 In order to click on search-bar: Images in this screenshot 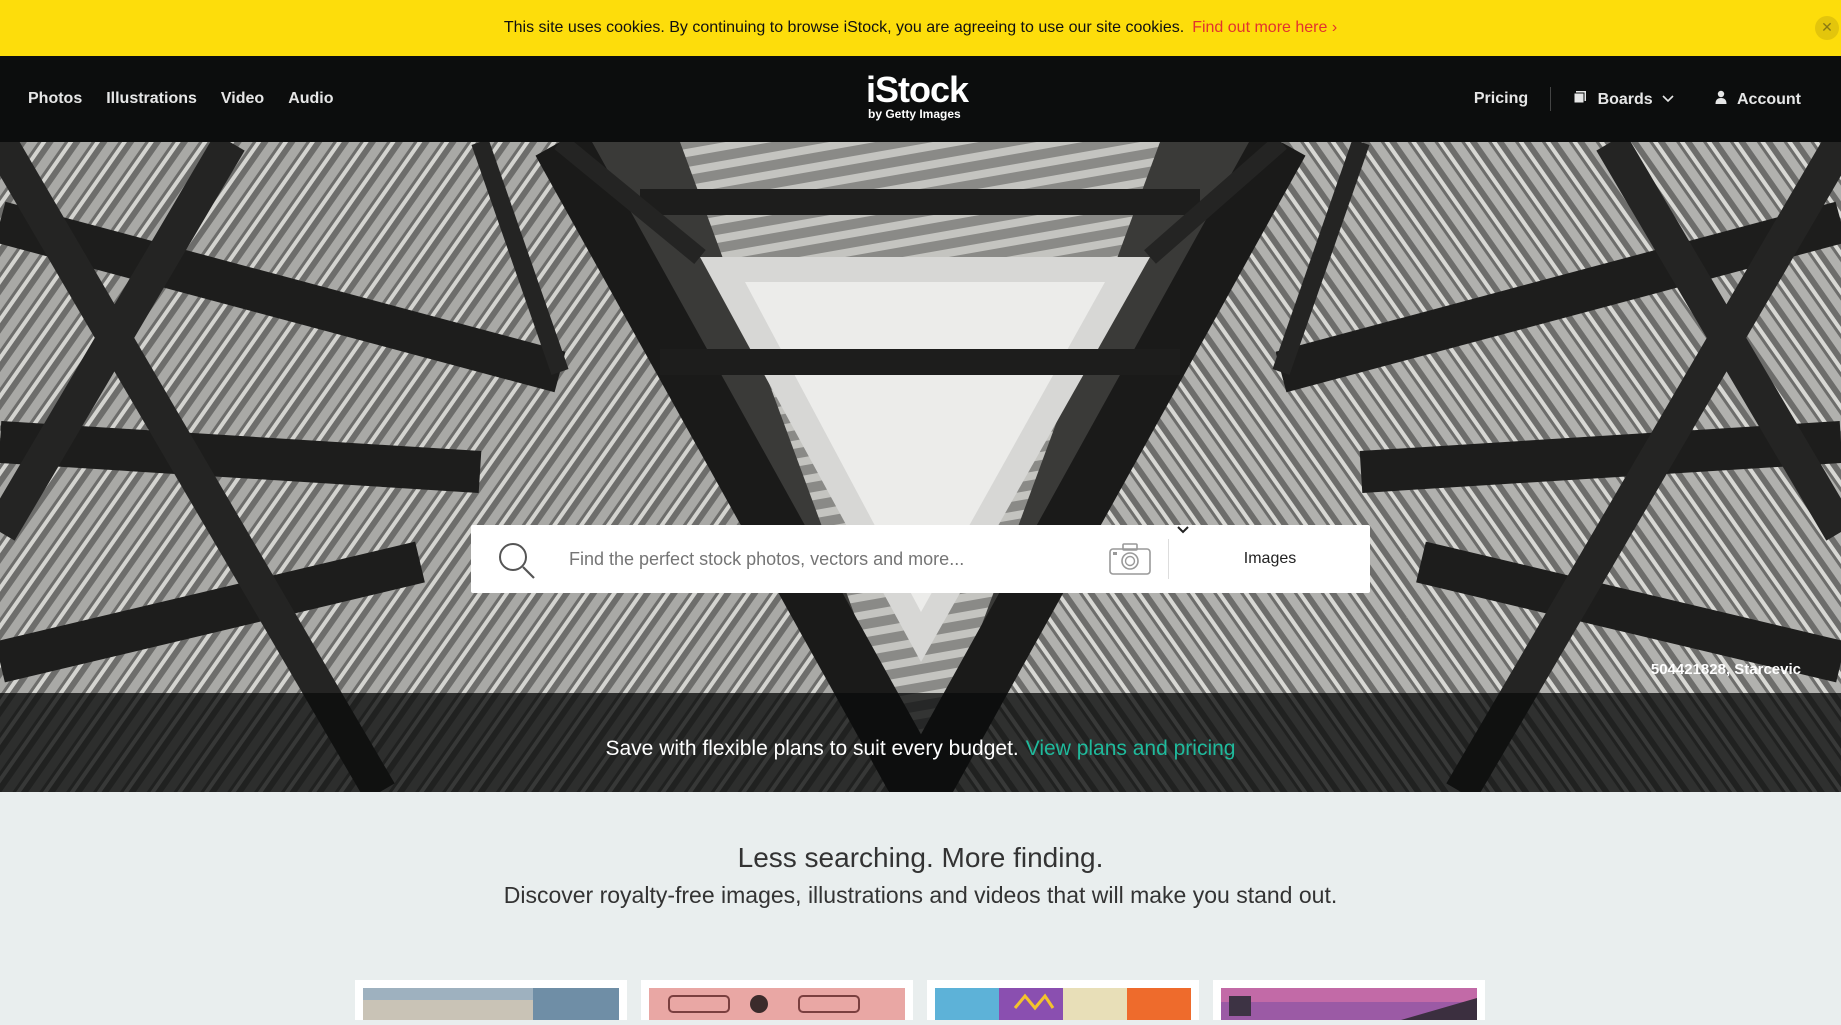, I will do `click(920, 559)`.